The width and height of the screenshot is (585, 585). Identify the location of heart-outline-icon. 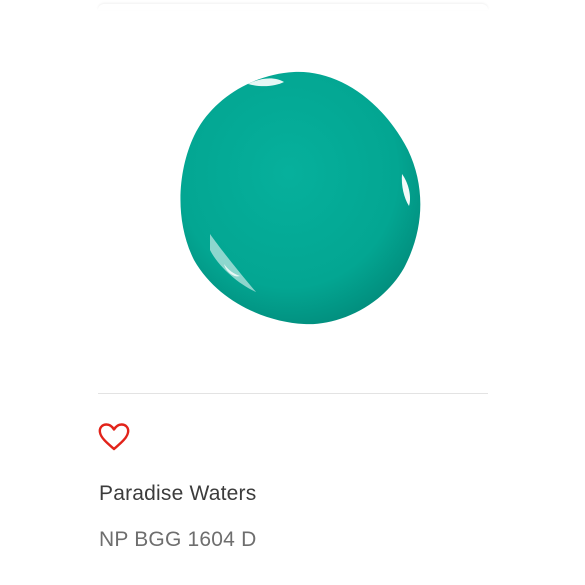
(114, 437).